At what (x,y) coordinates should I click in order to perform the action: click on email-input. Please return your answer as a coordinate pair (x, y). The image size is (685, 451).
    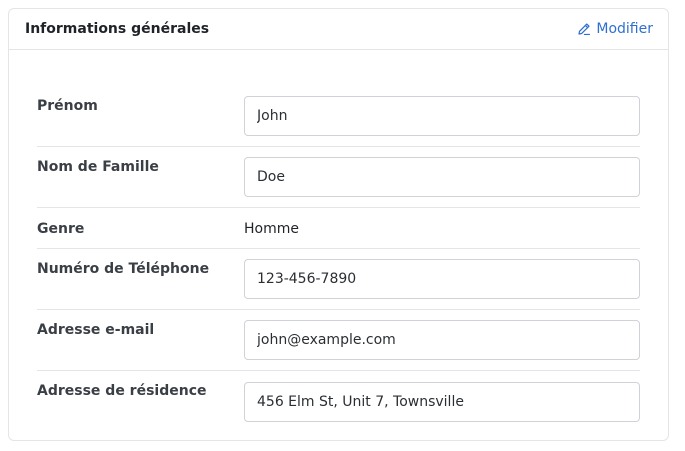
    Looking at the image, I should click on (442, 340).